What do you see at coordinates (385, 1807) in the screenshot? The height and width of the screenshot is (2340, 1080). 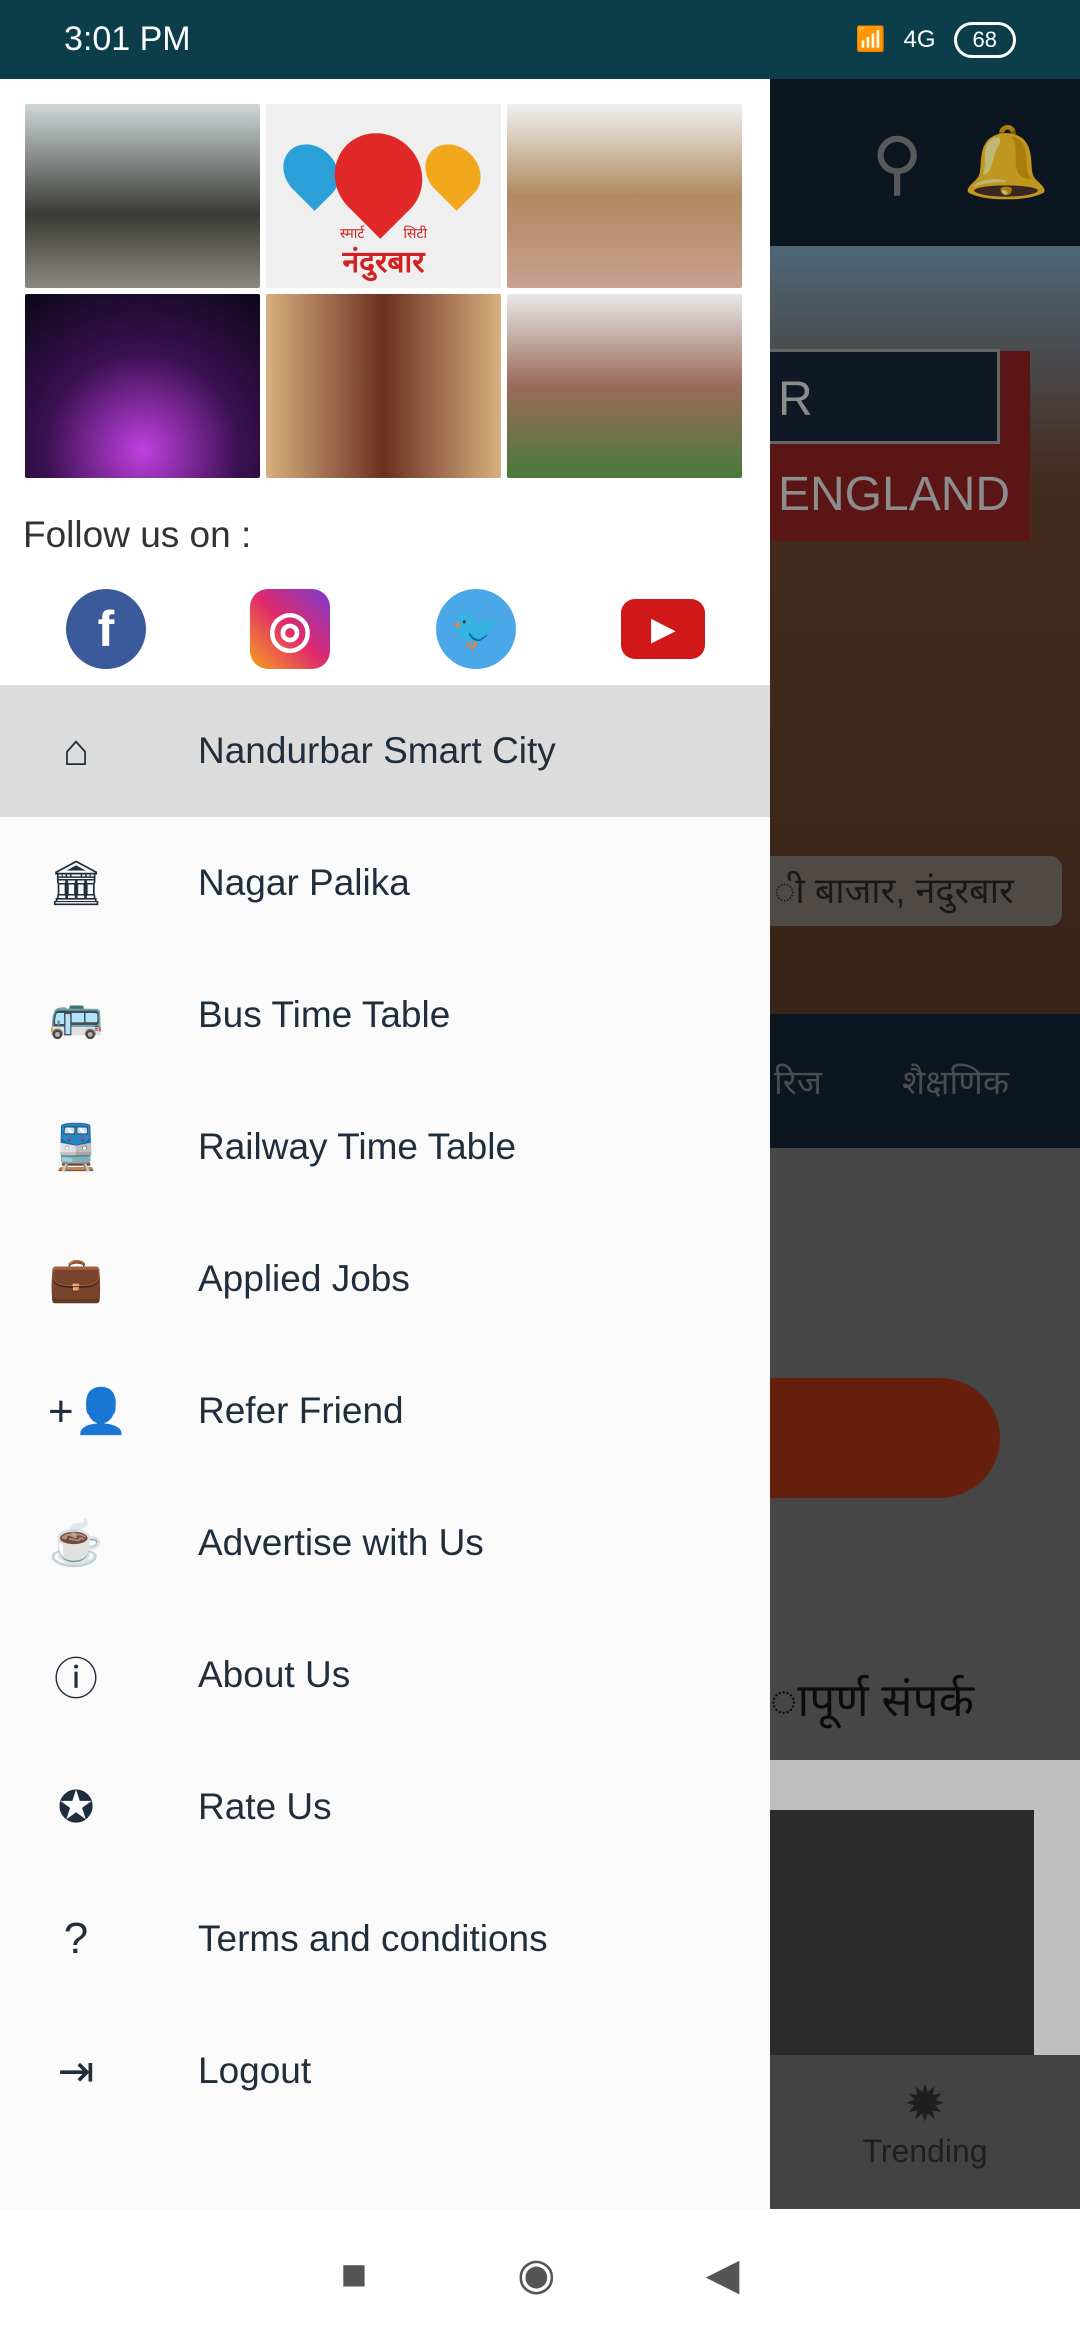 I see `menu-item-rate-us: ✪ Rate Us` at bounding box center [385, 1807].